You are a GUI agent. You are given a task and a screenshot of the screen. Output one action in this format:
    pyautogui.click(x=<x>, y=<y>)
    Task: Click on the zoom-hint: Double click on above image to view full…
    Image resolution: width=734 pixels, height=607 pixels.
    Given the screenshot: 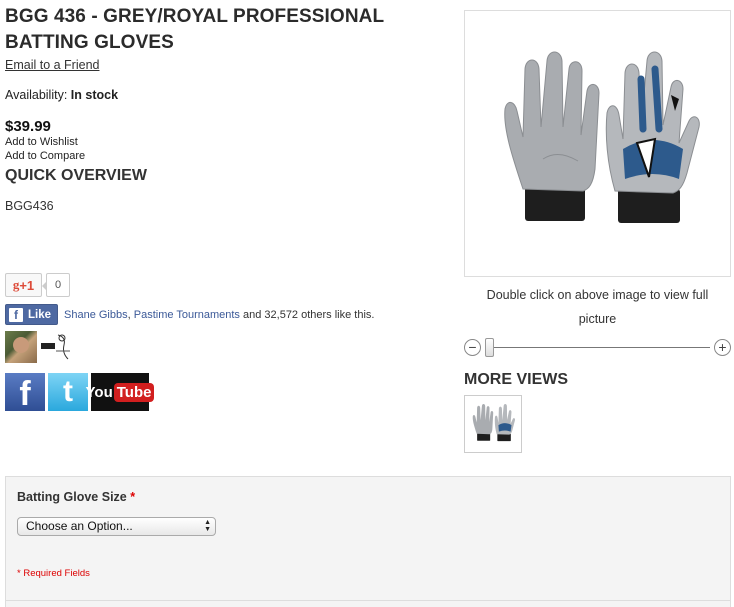 What is the action you would take?
    pyautogui.click(x=597, y=307)
    